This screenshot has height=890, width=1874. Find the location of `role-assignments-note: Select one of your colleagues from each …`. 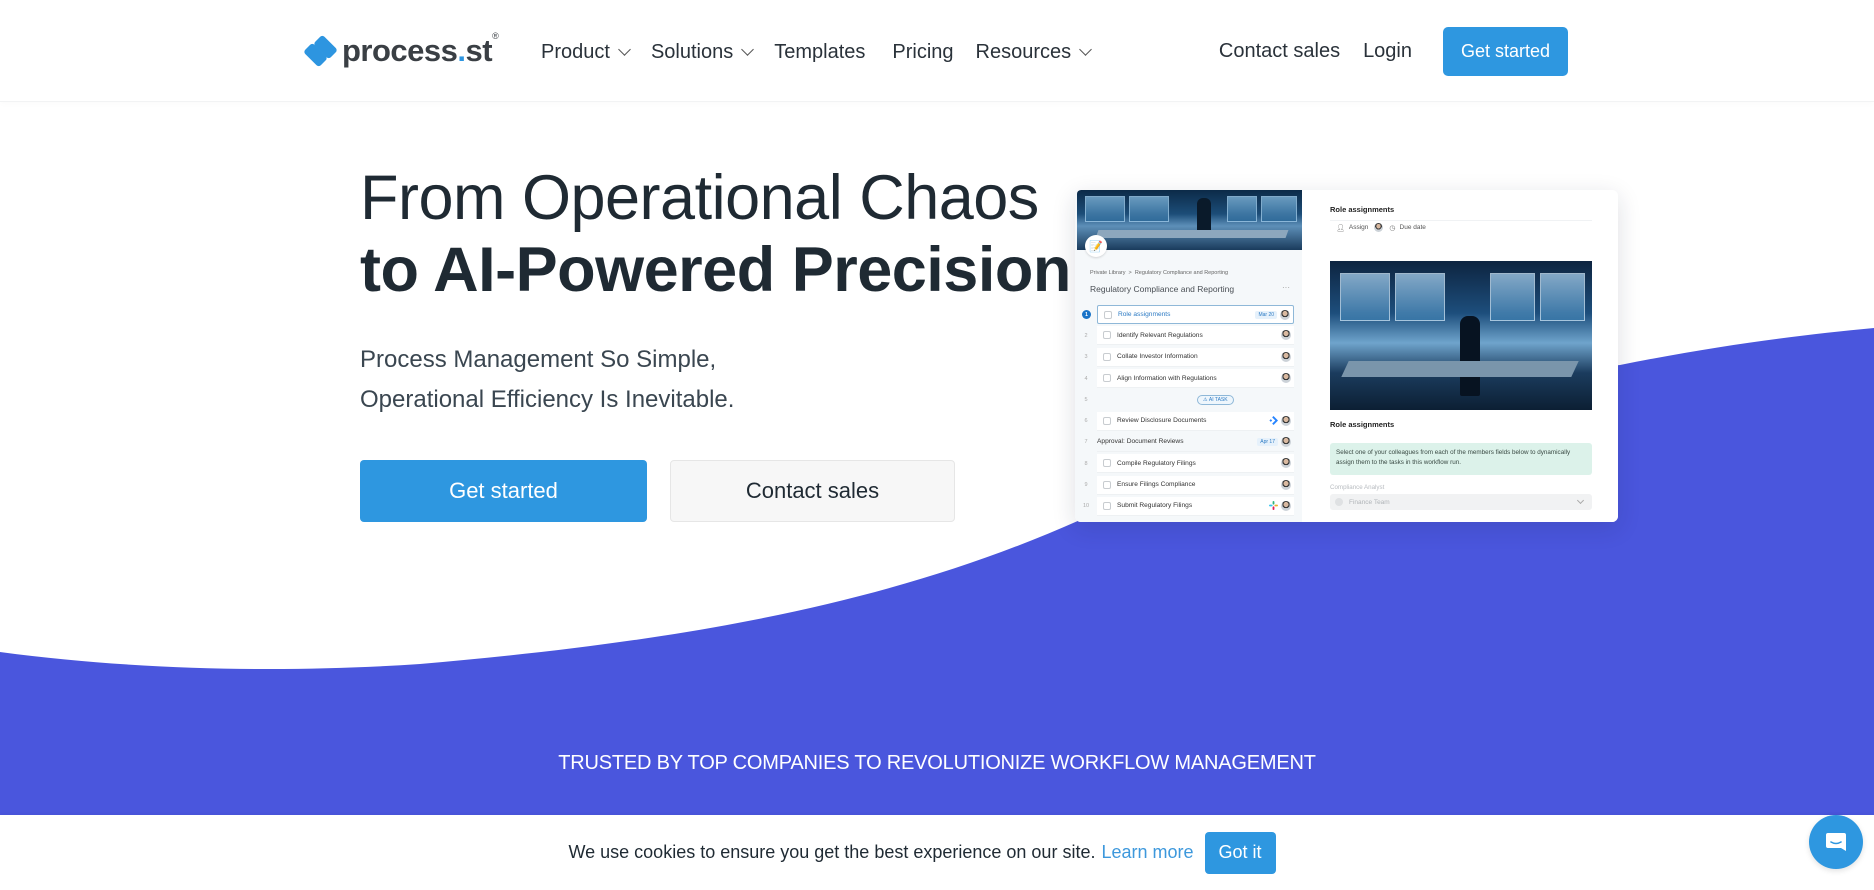

role-assignments-note: Select one of your colleagues from each … is located at coordinates (1461, 459).